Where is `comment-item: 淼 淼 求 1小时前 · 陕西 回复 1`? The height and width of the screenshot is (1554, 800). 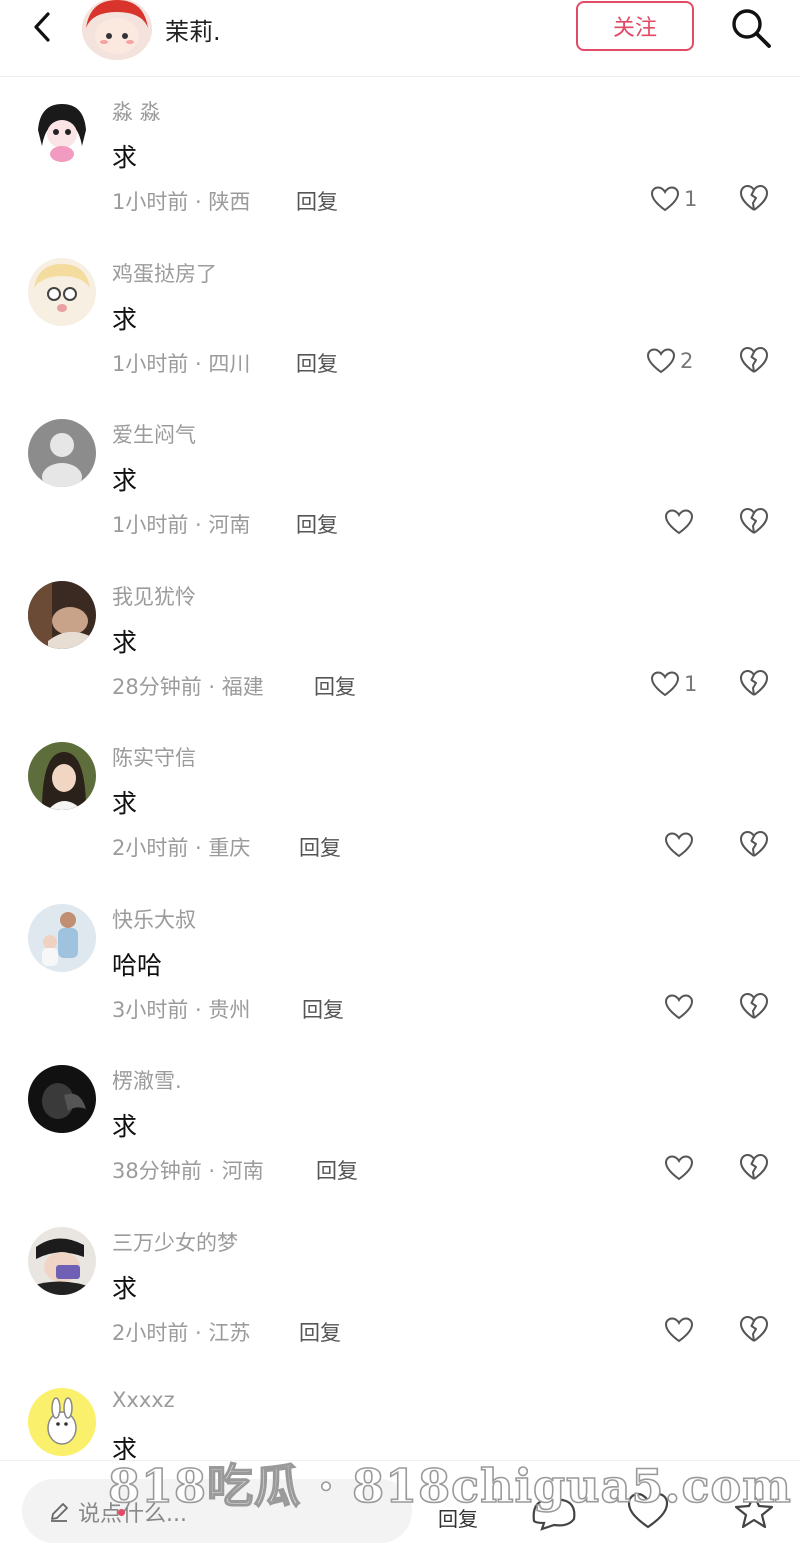
comment-item: 淼 淼 求 1小时前 · 陕西 回复 1 is located at coordinates (400, 157).